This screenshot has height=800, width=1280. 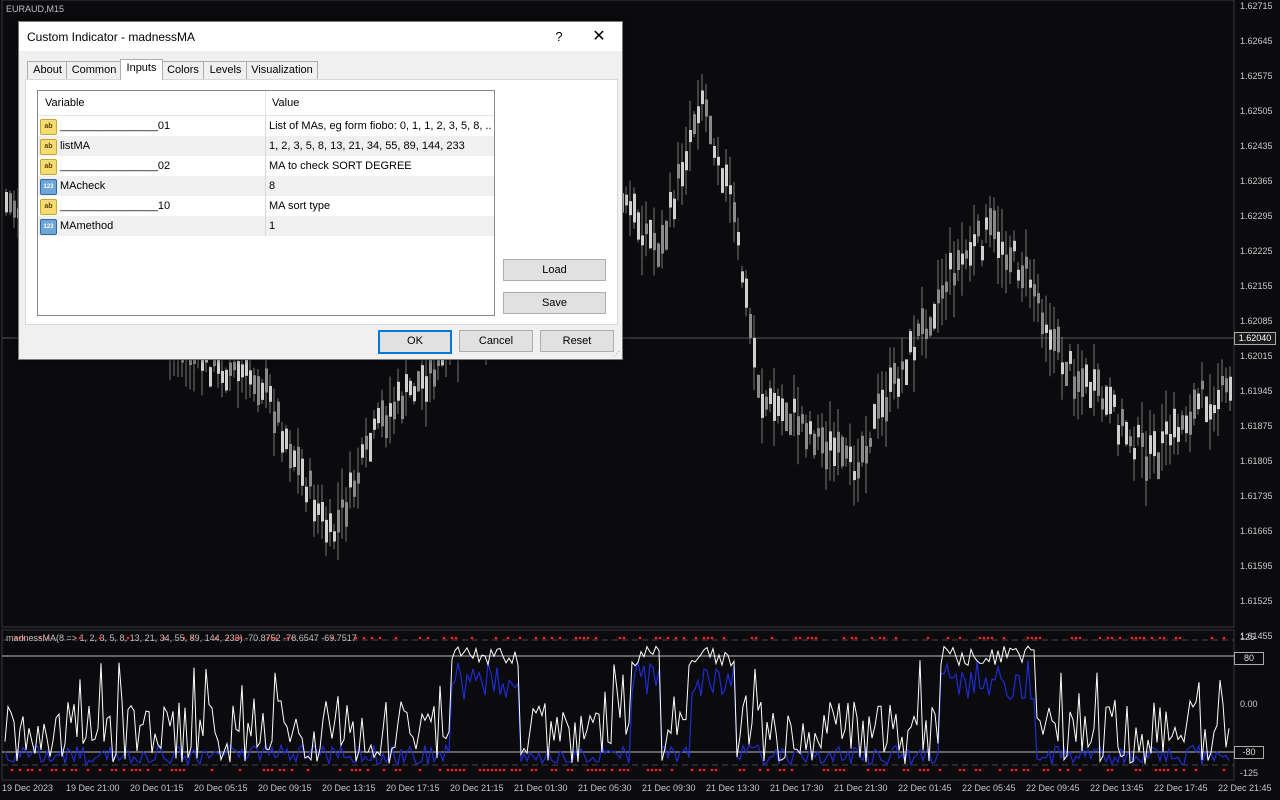 What do you see at coordinates (733, 788) in the screenshot?
I see `time-tick-label: 21 Dec 13:30` at bounding box center [733, 788].